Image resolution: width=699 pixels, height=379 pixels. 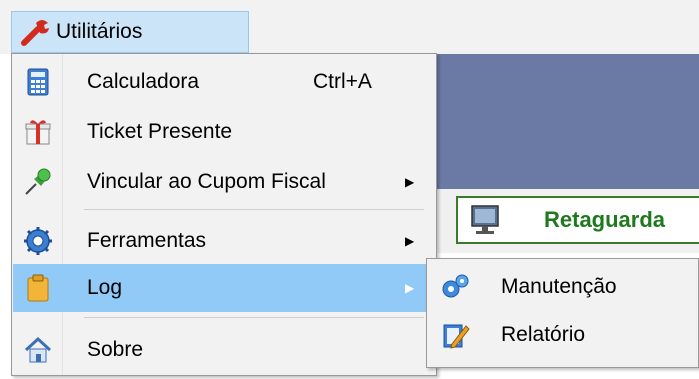 I want to click on log-submenu: Manutenção Relatório, so click(x=562, y=313).